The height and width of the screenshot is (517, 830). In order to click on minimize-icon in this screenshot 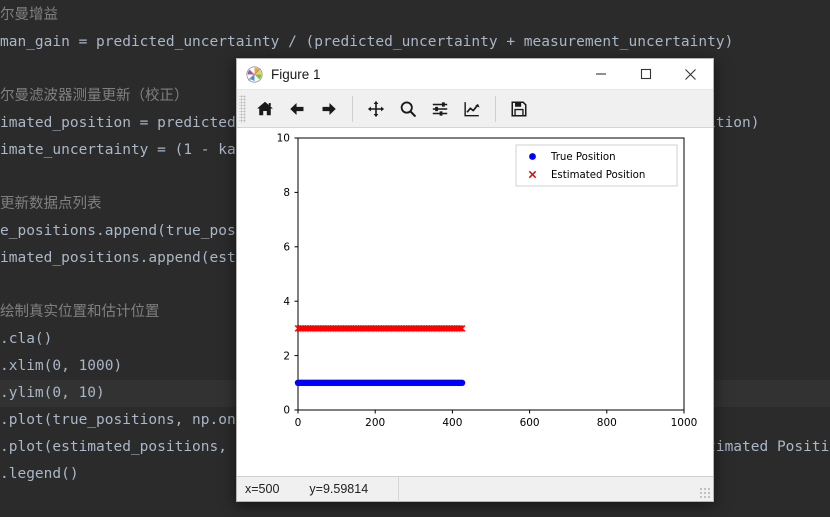, I will do `click(600, 74)`.